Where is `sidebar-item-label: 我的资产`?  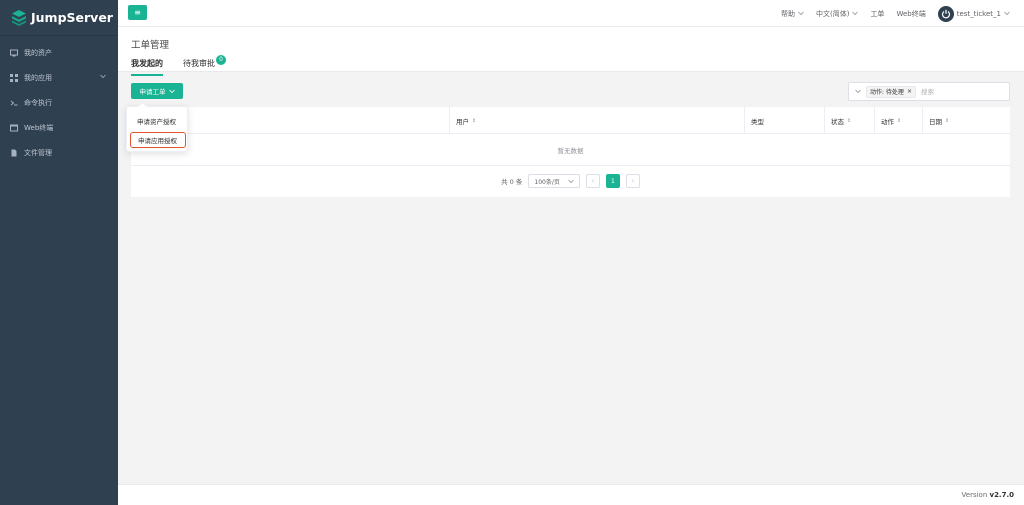
sidebar-item-label: 我的资产 is located at coordinates (38, 52).